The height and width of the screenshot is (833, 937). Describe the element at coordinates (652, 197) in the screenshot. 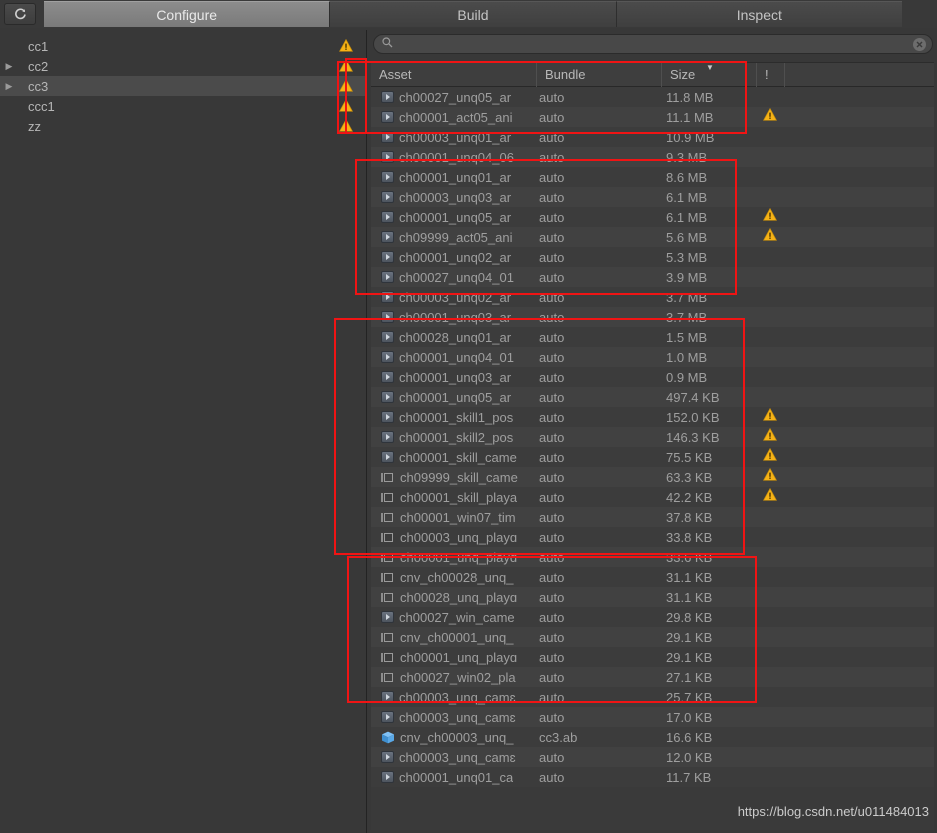

I see `table-row: ch00003_unq03_ar auto 6.1 MB` at that location.